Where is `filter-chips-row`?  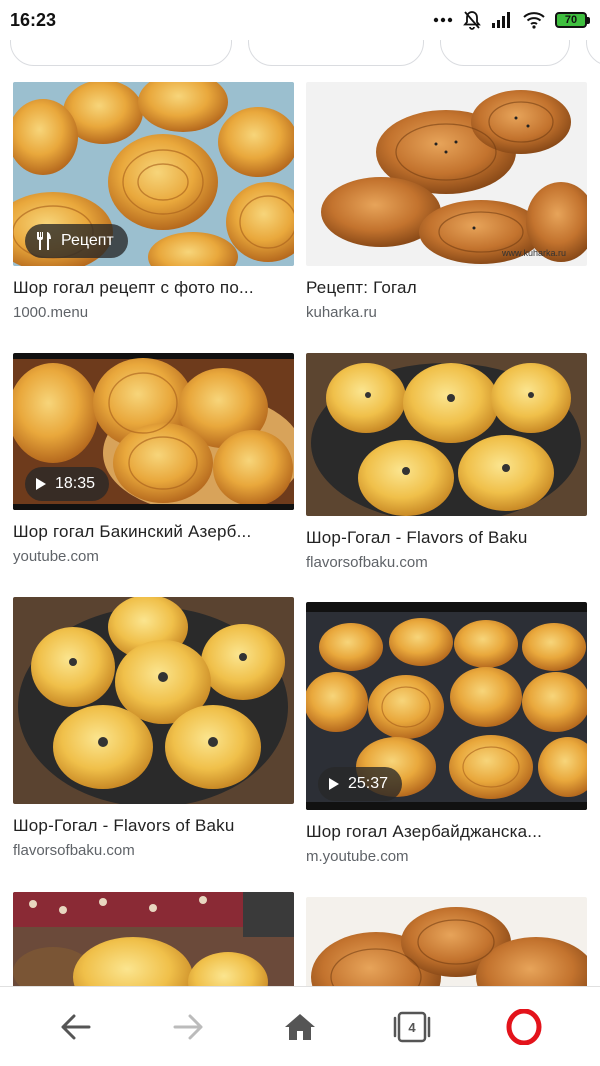 filter-chips-row is located at coordinates (300, 53).